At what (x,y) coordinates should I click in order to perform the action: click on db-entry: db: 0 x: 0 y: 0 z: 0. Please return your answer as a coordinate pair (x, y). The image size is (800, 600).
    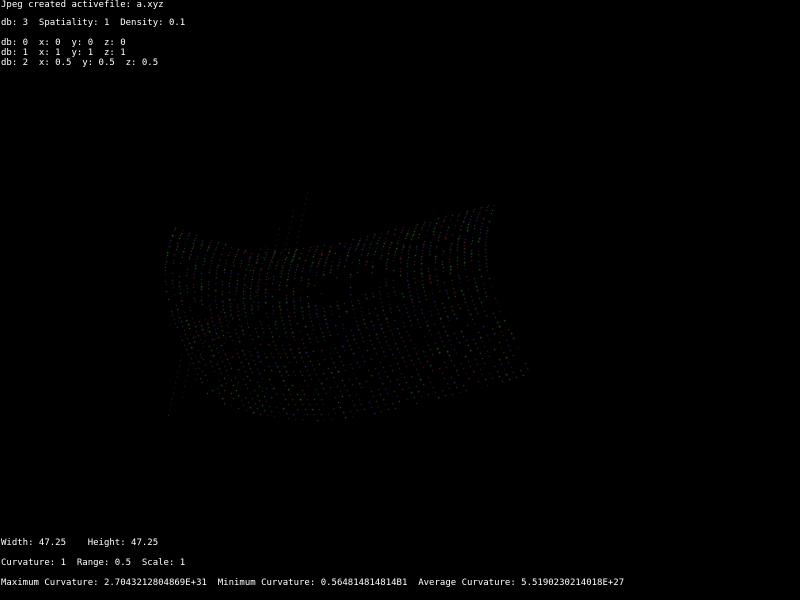
    Looking at the image, I should click on (63, 43).